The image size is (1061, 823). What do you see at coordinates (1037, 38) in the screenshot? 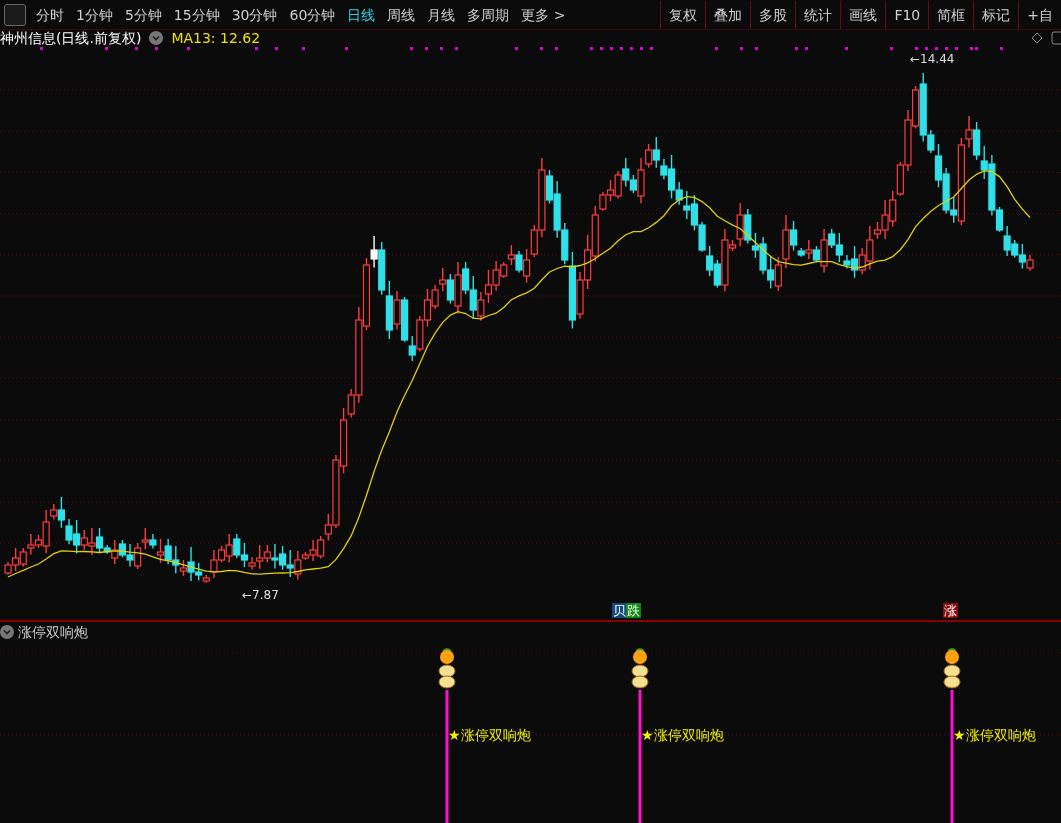
I see `diamond-icon` at bounding box center [1037, 38].